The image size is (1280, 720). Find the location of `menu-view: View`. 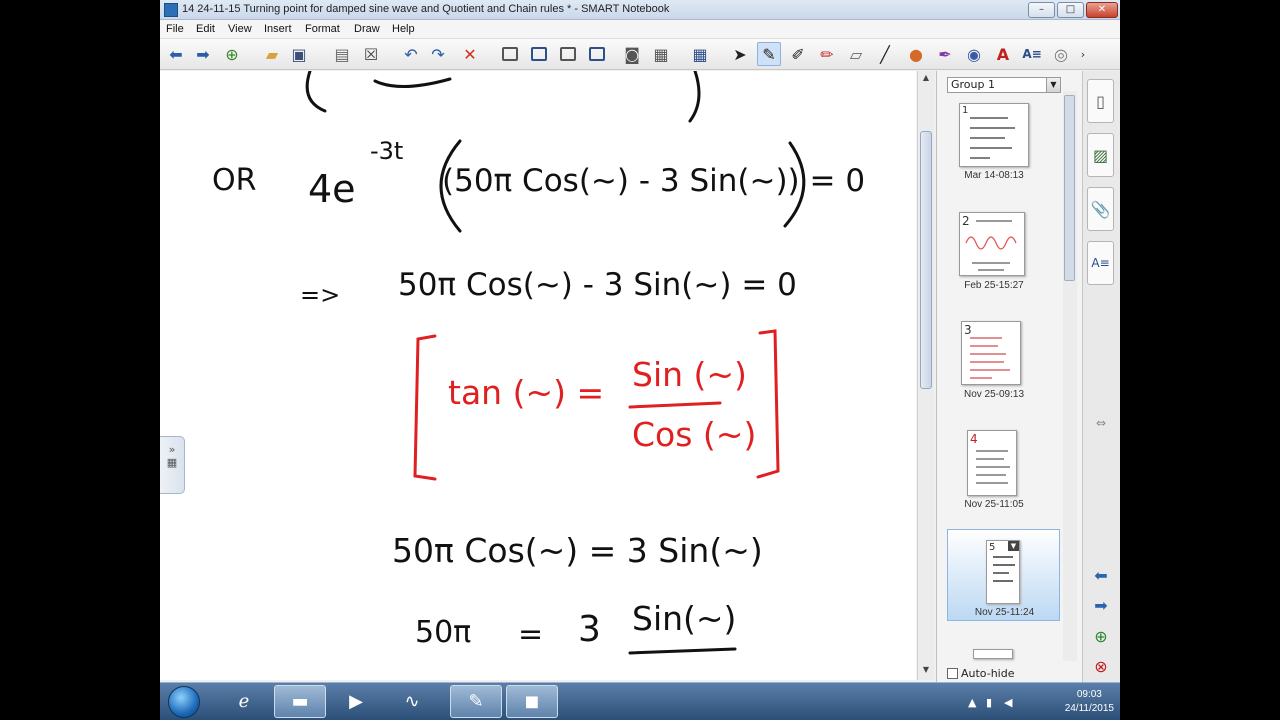

menu-view: View is located at coordinates (240, 29).